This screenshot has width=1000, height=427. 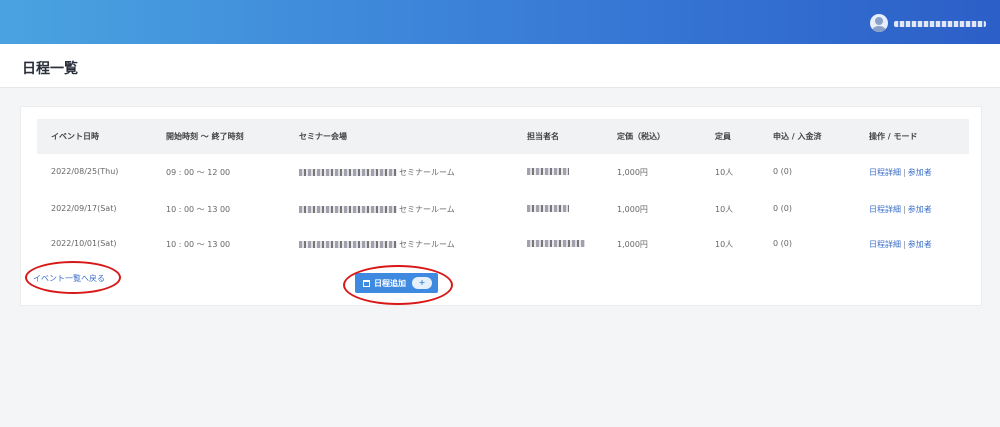 I want to click on column-header-actions: 操作 / モード, so click(x=893, y=136).